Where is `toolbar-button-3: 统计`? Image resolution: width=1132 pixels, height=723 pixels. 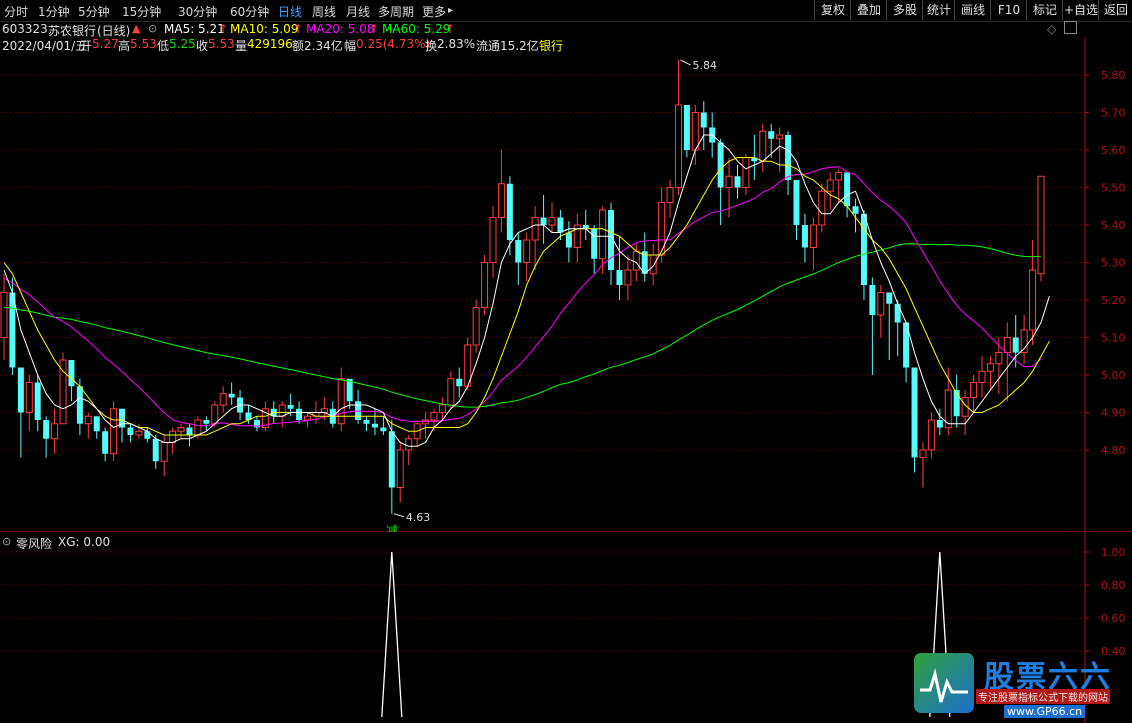 toolbar-button-3: 统计 is located at coordinates (938, 10).